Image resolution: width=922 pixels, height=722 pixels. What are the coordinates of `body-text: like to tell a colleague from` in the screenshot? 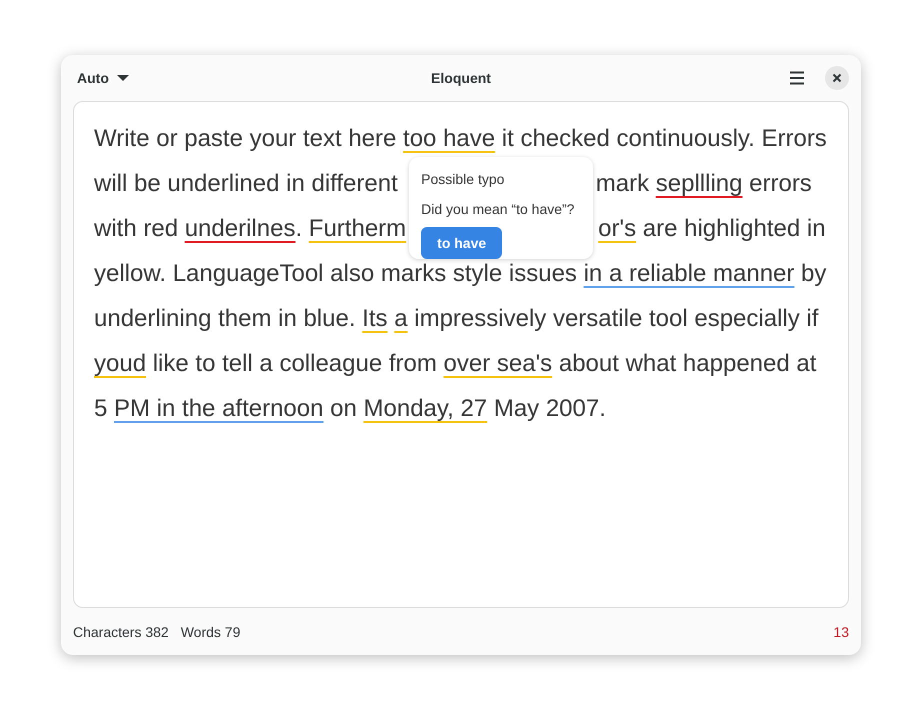 It's located at (295, 364).